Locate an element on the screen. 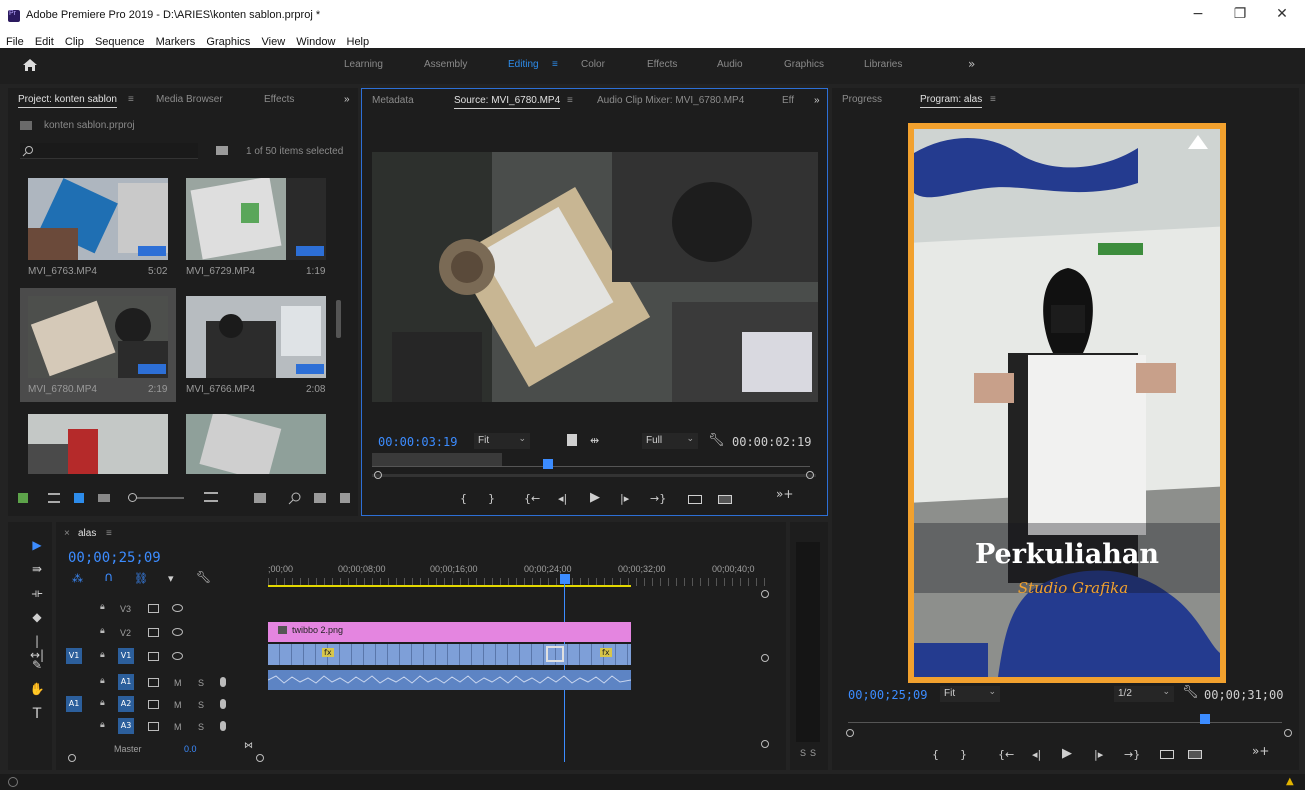 Image resolution: width=1305 pixels, height=790 pixels. nest-icon: ⁂ is located at coordinates (77, 578).